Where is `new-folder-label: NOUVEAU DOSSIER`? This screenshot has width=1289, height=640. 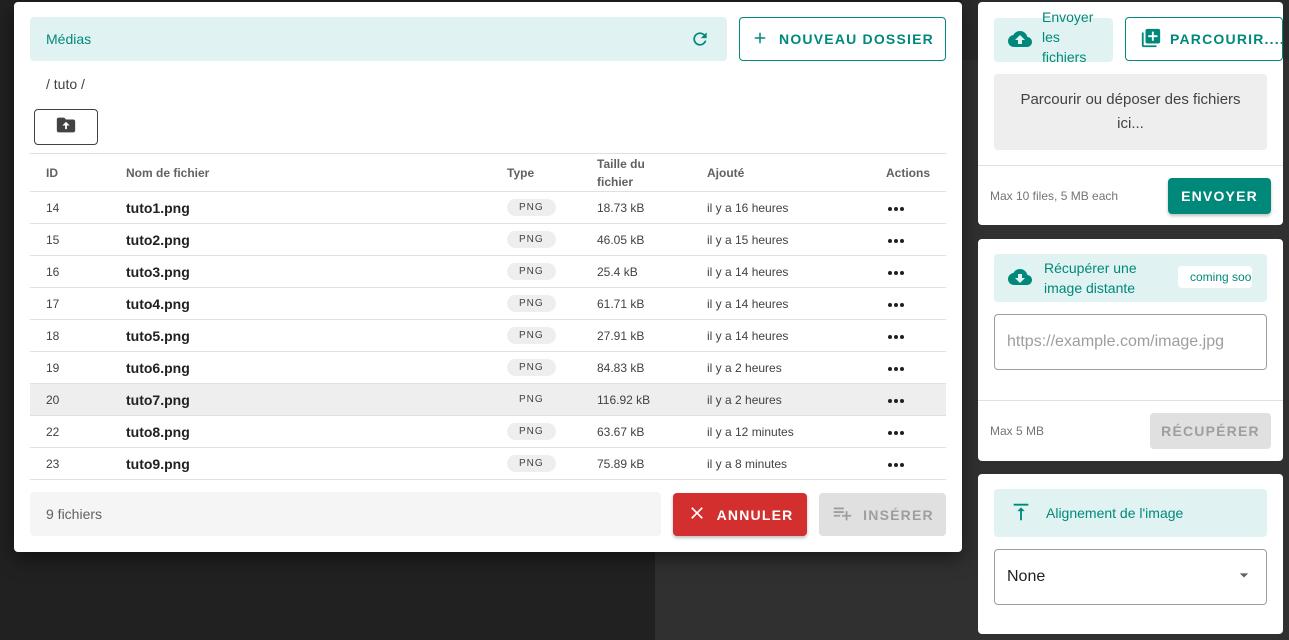
new-folder-label: NOUVEAU DOSSIER is located at coordinates (856, 39).